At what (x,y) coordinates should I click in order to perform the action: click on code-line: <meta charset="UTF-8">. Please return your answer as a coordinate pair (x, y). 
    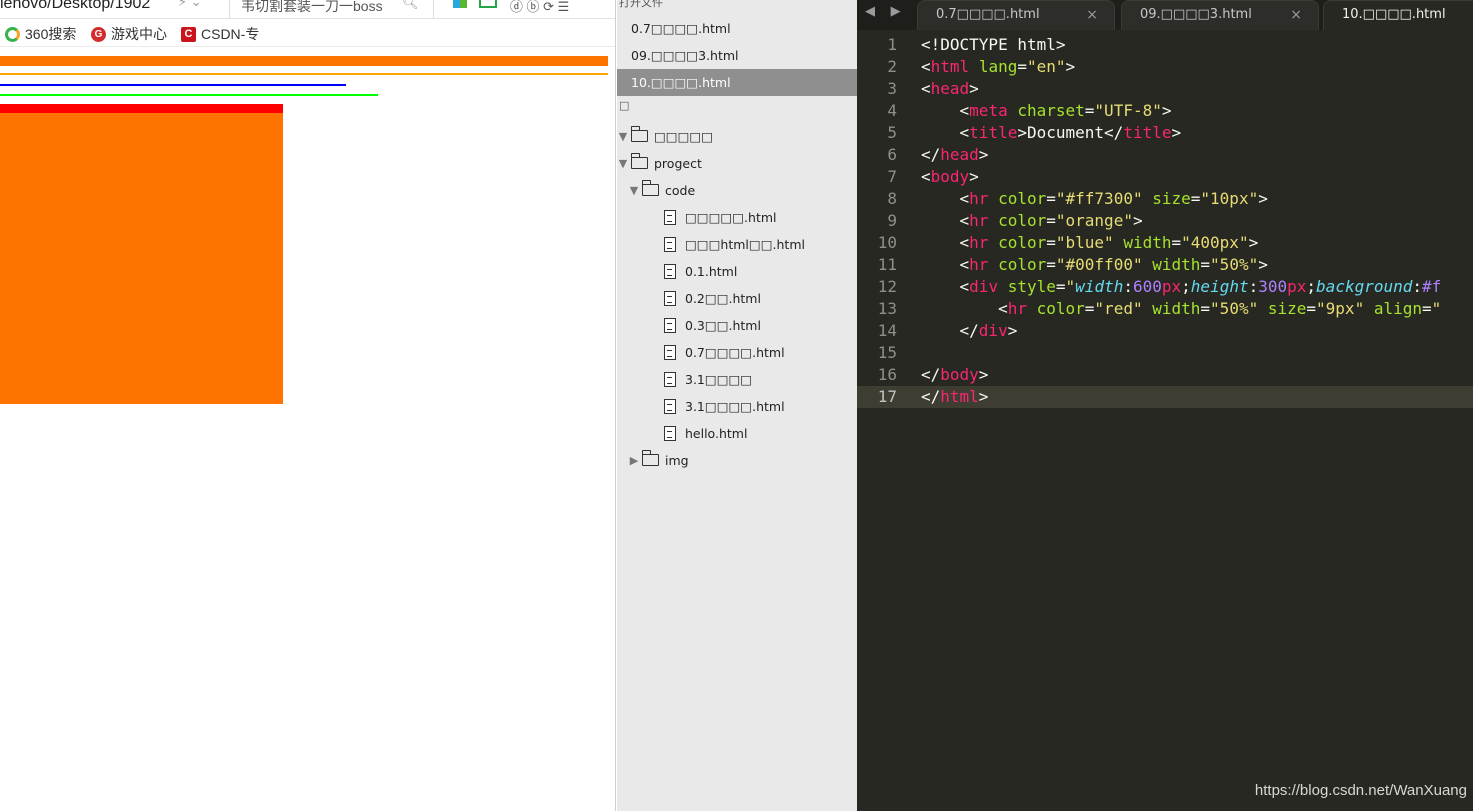
    Looking at the image, I should click on (1197, 111).